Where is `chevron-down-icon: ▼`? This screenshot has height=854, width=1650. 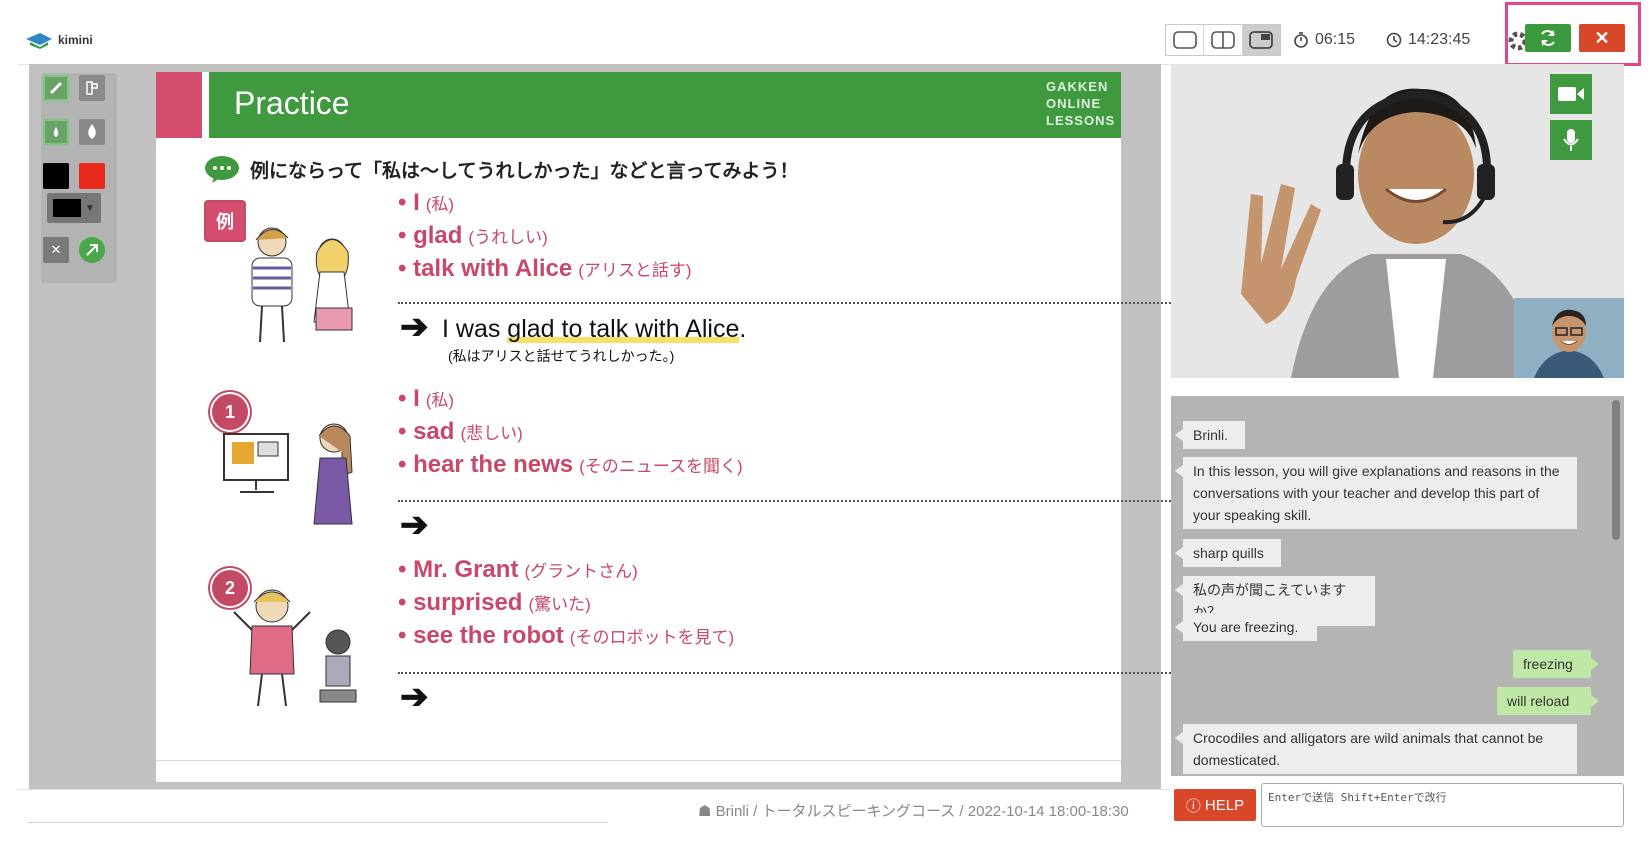
chevron-down-icon: ▼ is located at coordinates (90, 208).